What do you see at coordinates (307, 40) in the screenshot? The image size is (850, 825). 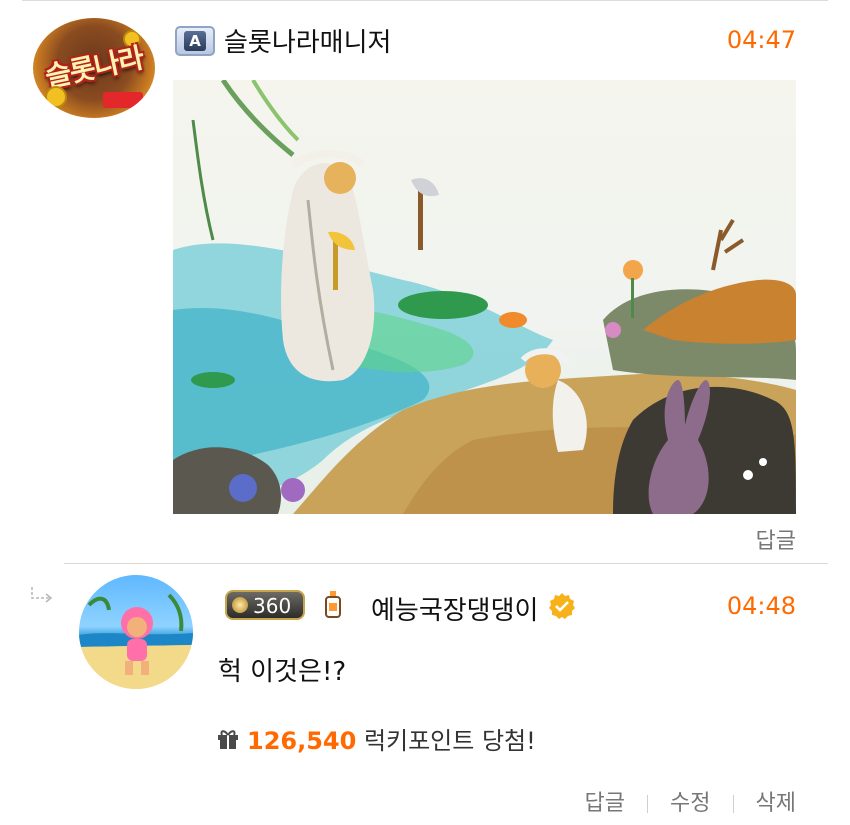 I see `username: 슬롯나라매니저` at bounding box center [307, 40].